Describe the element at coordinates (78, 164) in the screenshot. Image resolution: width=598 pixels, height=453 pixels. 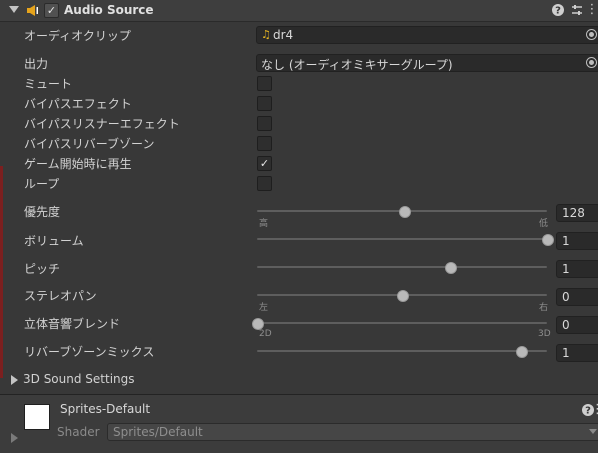
I see `play-on-awake-label: ゲーム開始時に再生` at that location.